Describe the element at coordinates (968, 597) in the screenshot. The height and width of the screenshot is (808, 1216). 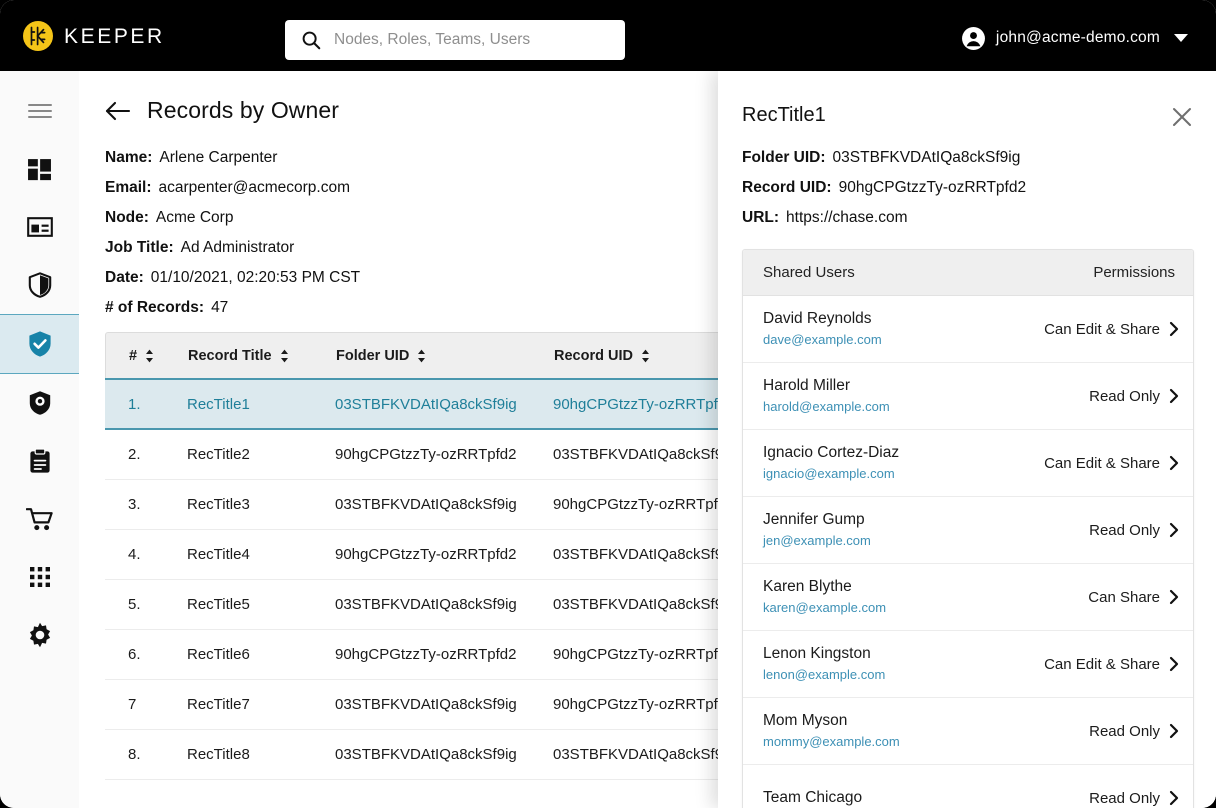
I see `shared-user-row: Karen Blythe karen@example.com Can Share` at that location.